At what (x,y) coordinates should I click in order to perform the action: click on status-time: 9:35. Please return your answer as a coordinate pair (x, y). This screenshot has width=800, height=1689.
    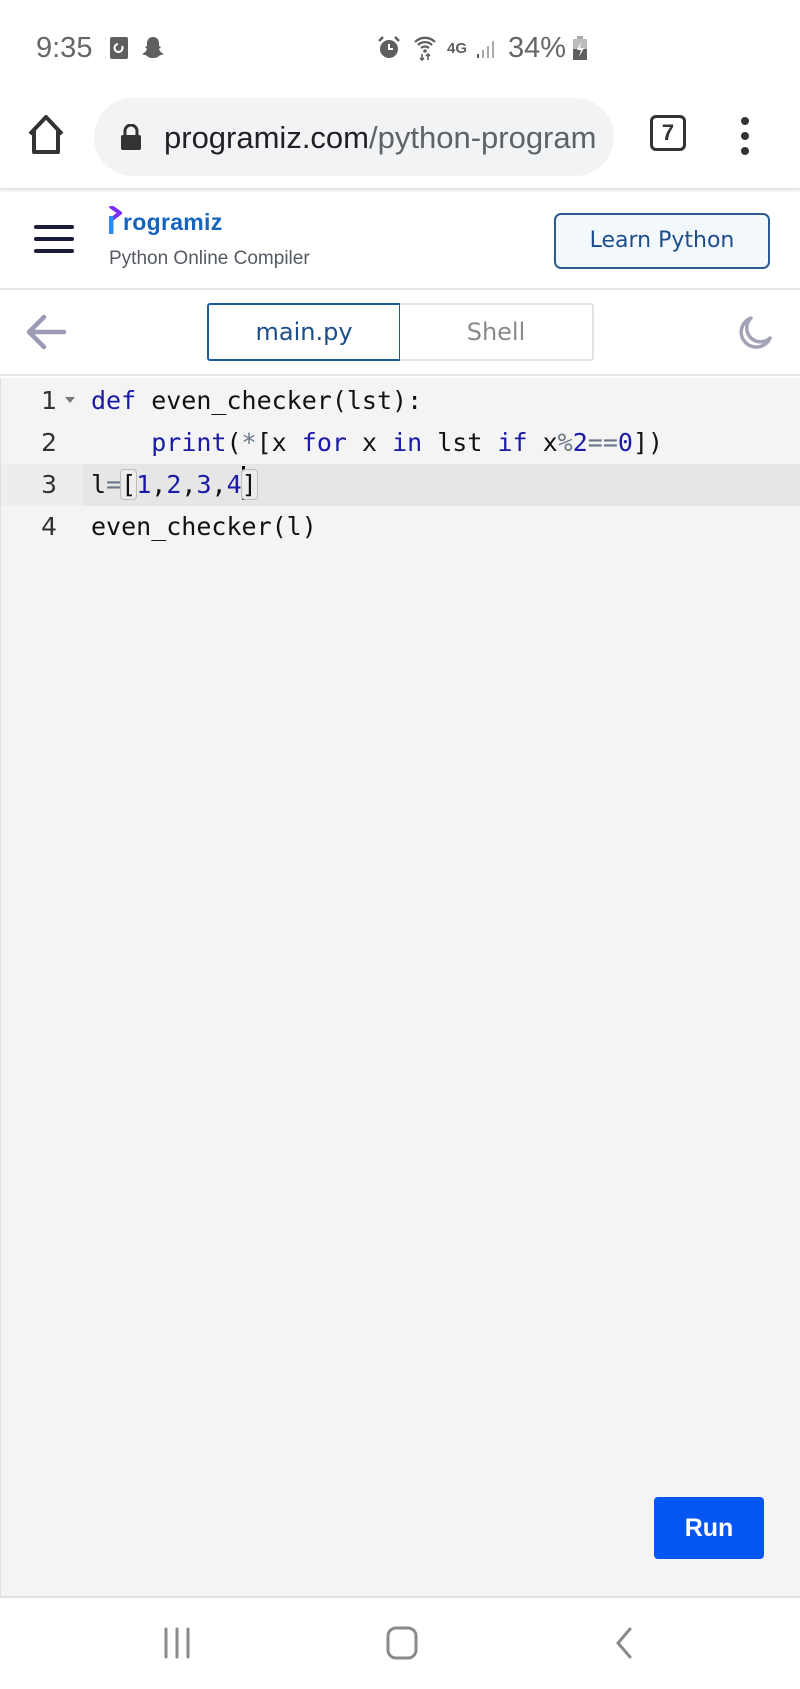
    Looking at the image, I should click on (64, 48).